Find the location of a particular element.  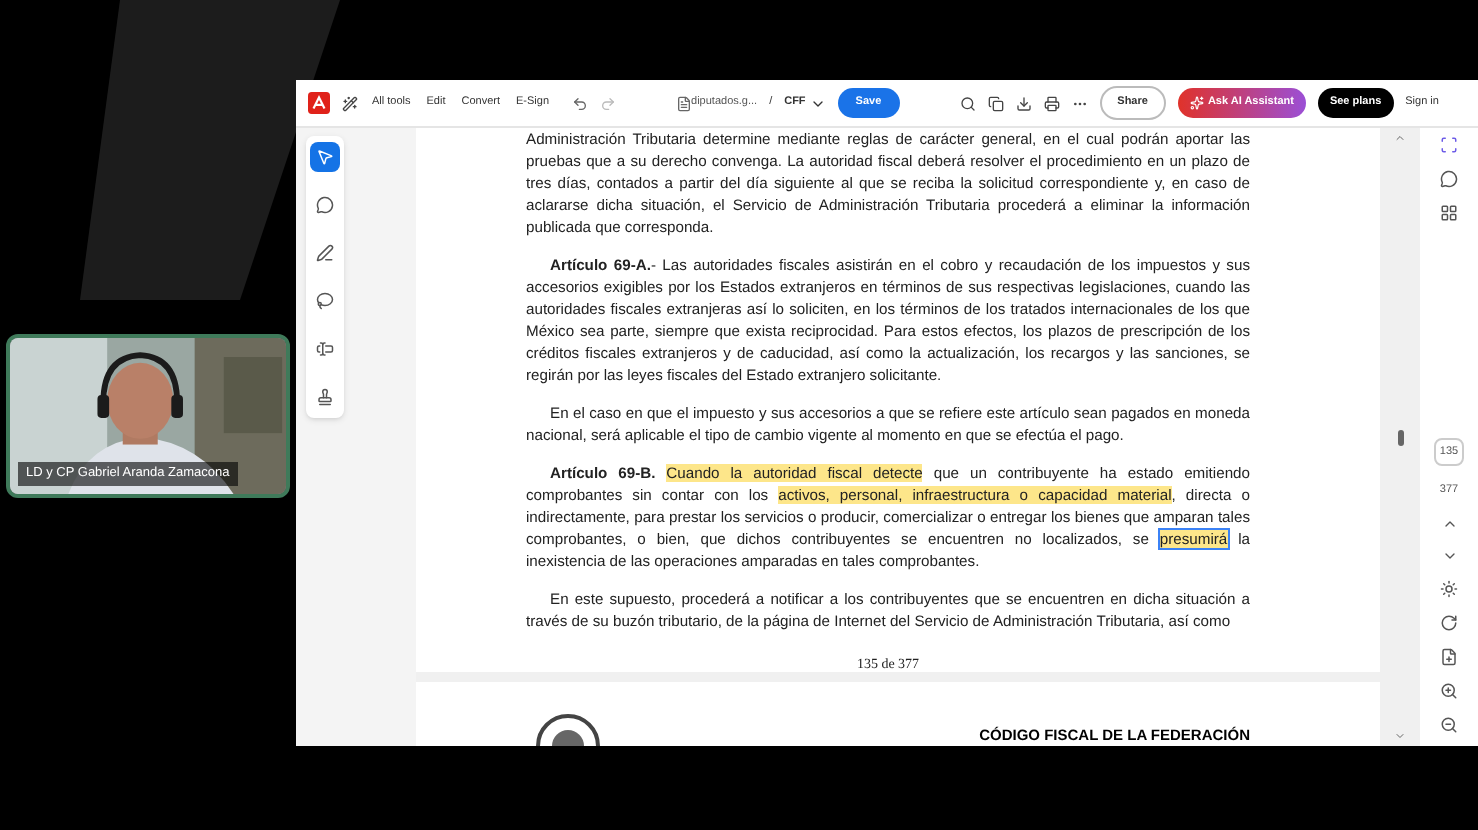

scroll-thumb is located at coordinates (1400, 437).